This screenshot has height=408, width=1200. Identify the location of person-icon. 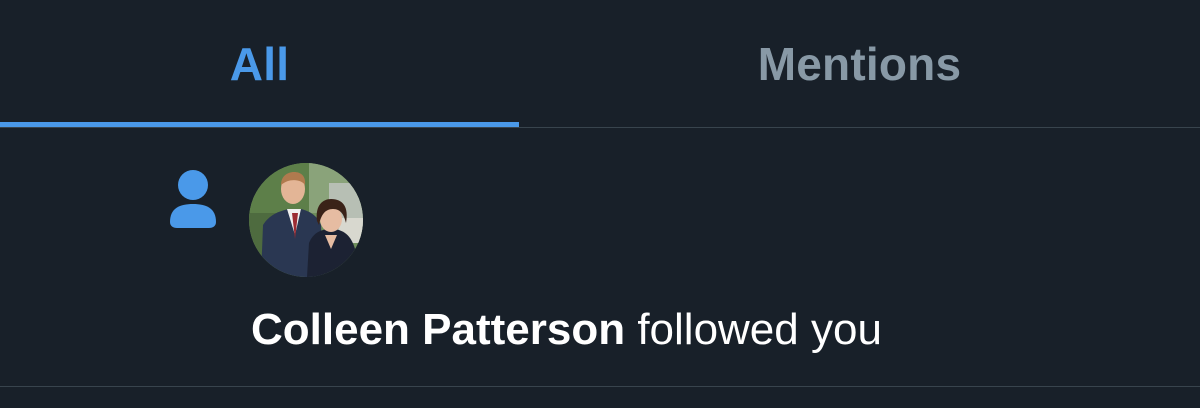
(193, 199).